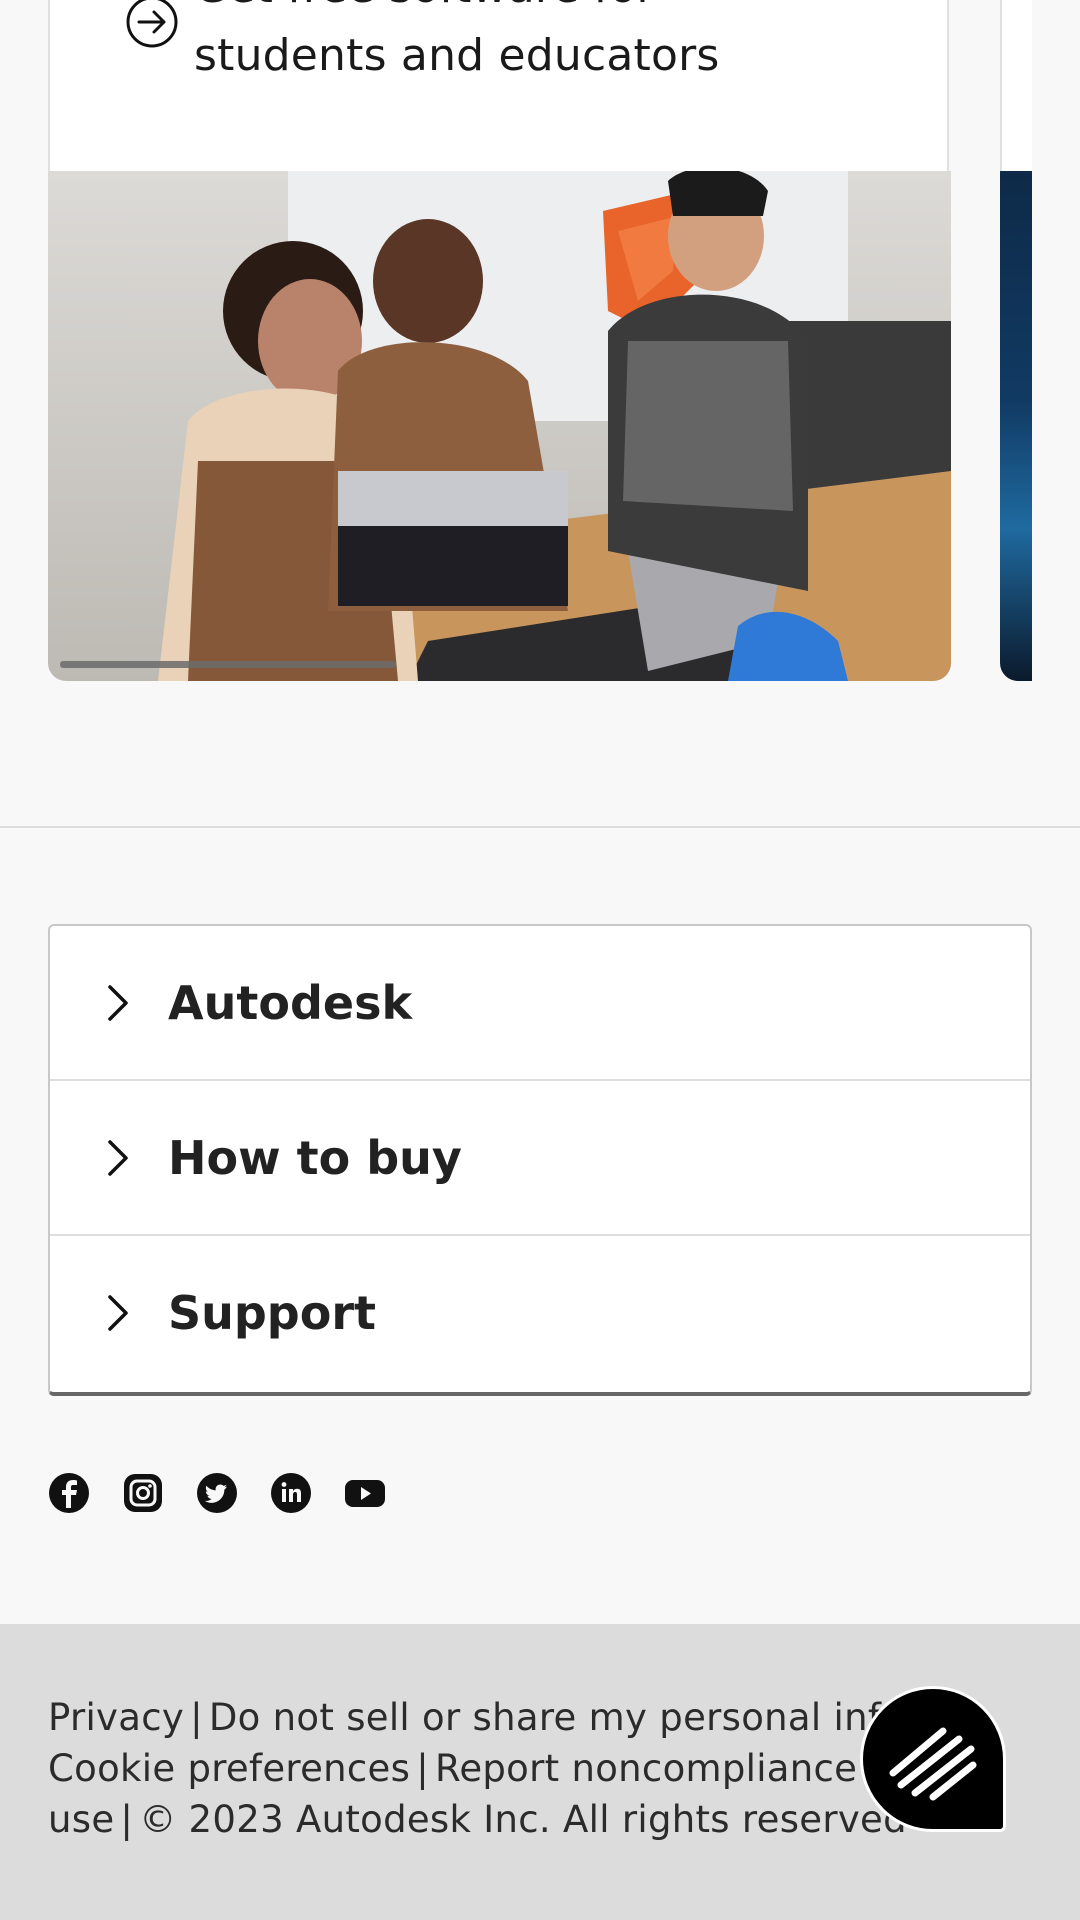 This screenshot has width=1080, height=1920. Describe the element at coordinates (315, 1158) in the screenshot. I see `accordion-label: How to buy` at that location.